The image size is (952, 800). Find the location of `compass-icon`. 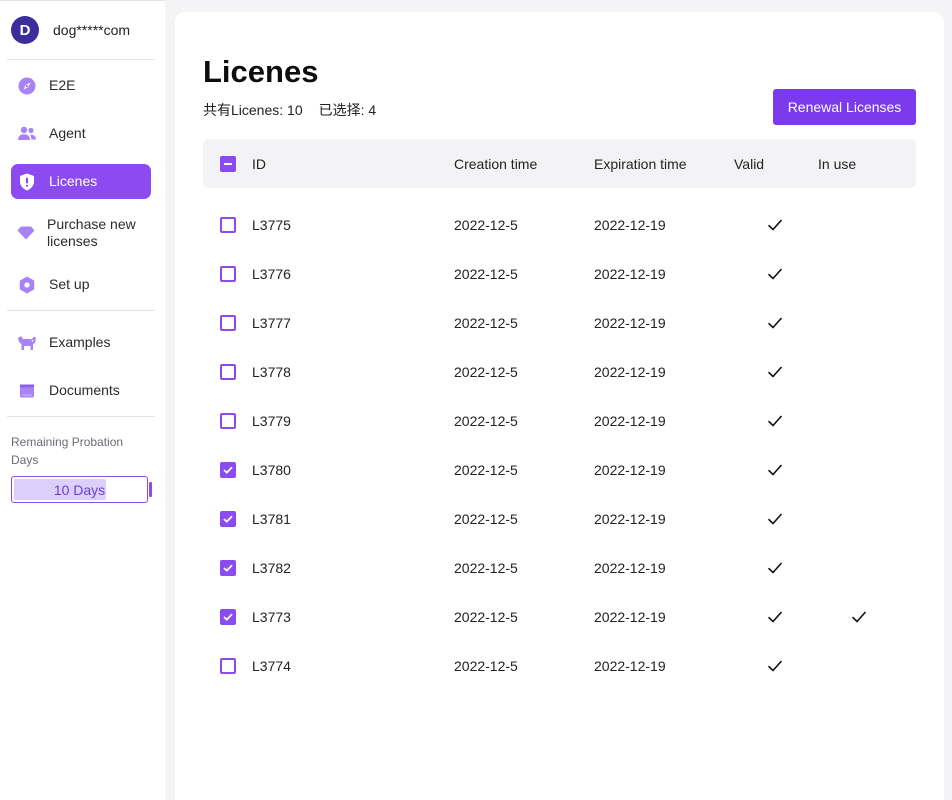

compass-icon is located at coordinates (27, 86).